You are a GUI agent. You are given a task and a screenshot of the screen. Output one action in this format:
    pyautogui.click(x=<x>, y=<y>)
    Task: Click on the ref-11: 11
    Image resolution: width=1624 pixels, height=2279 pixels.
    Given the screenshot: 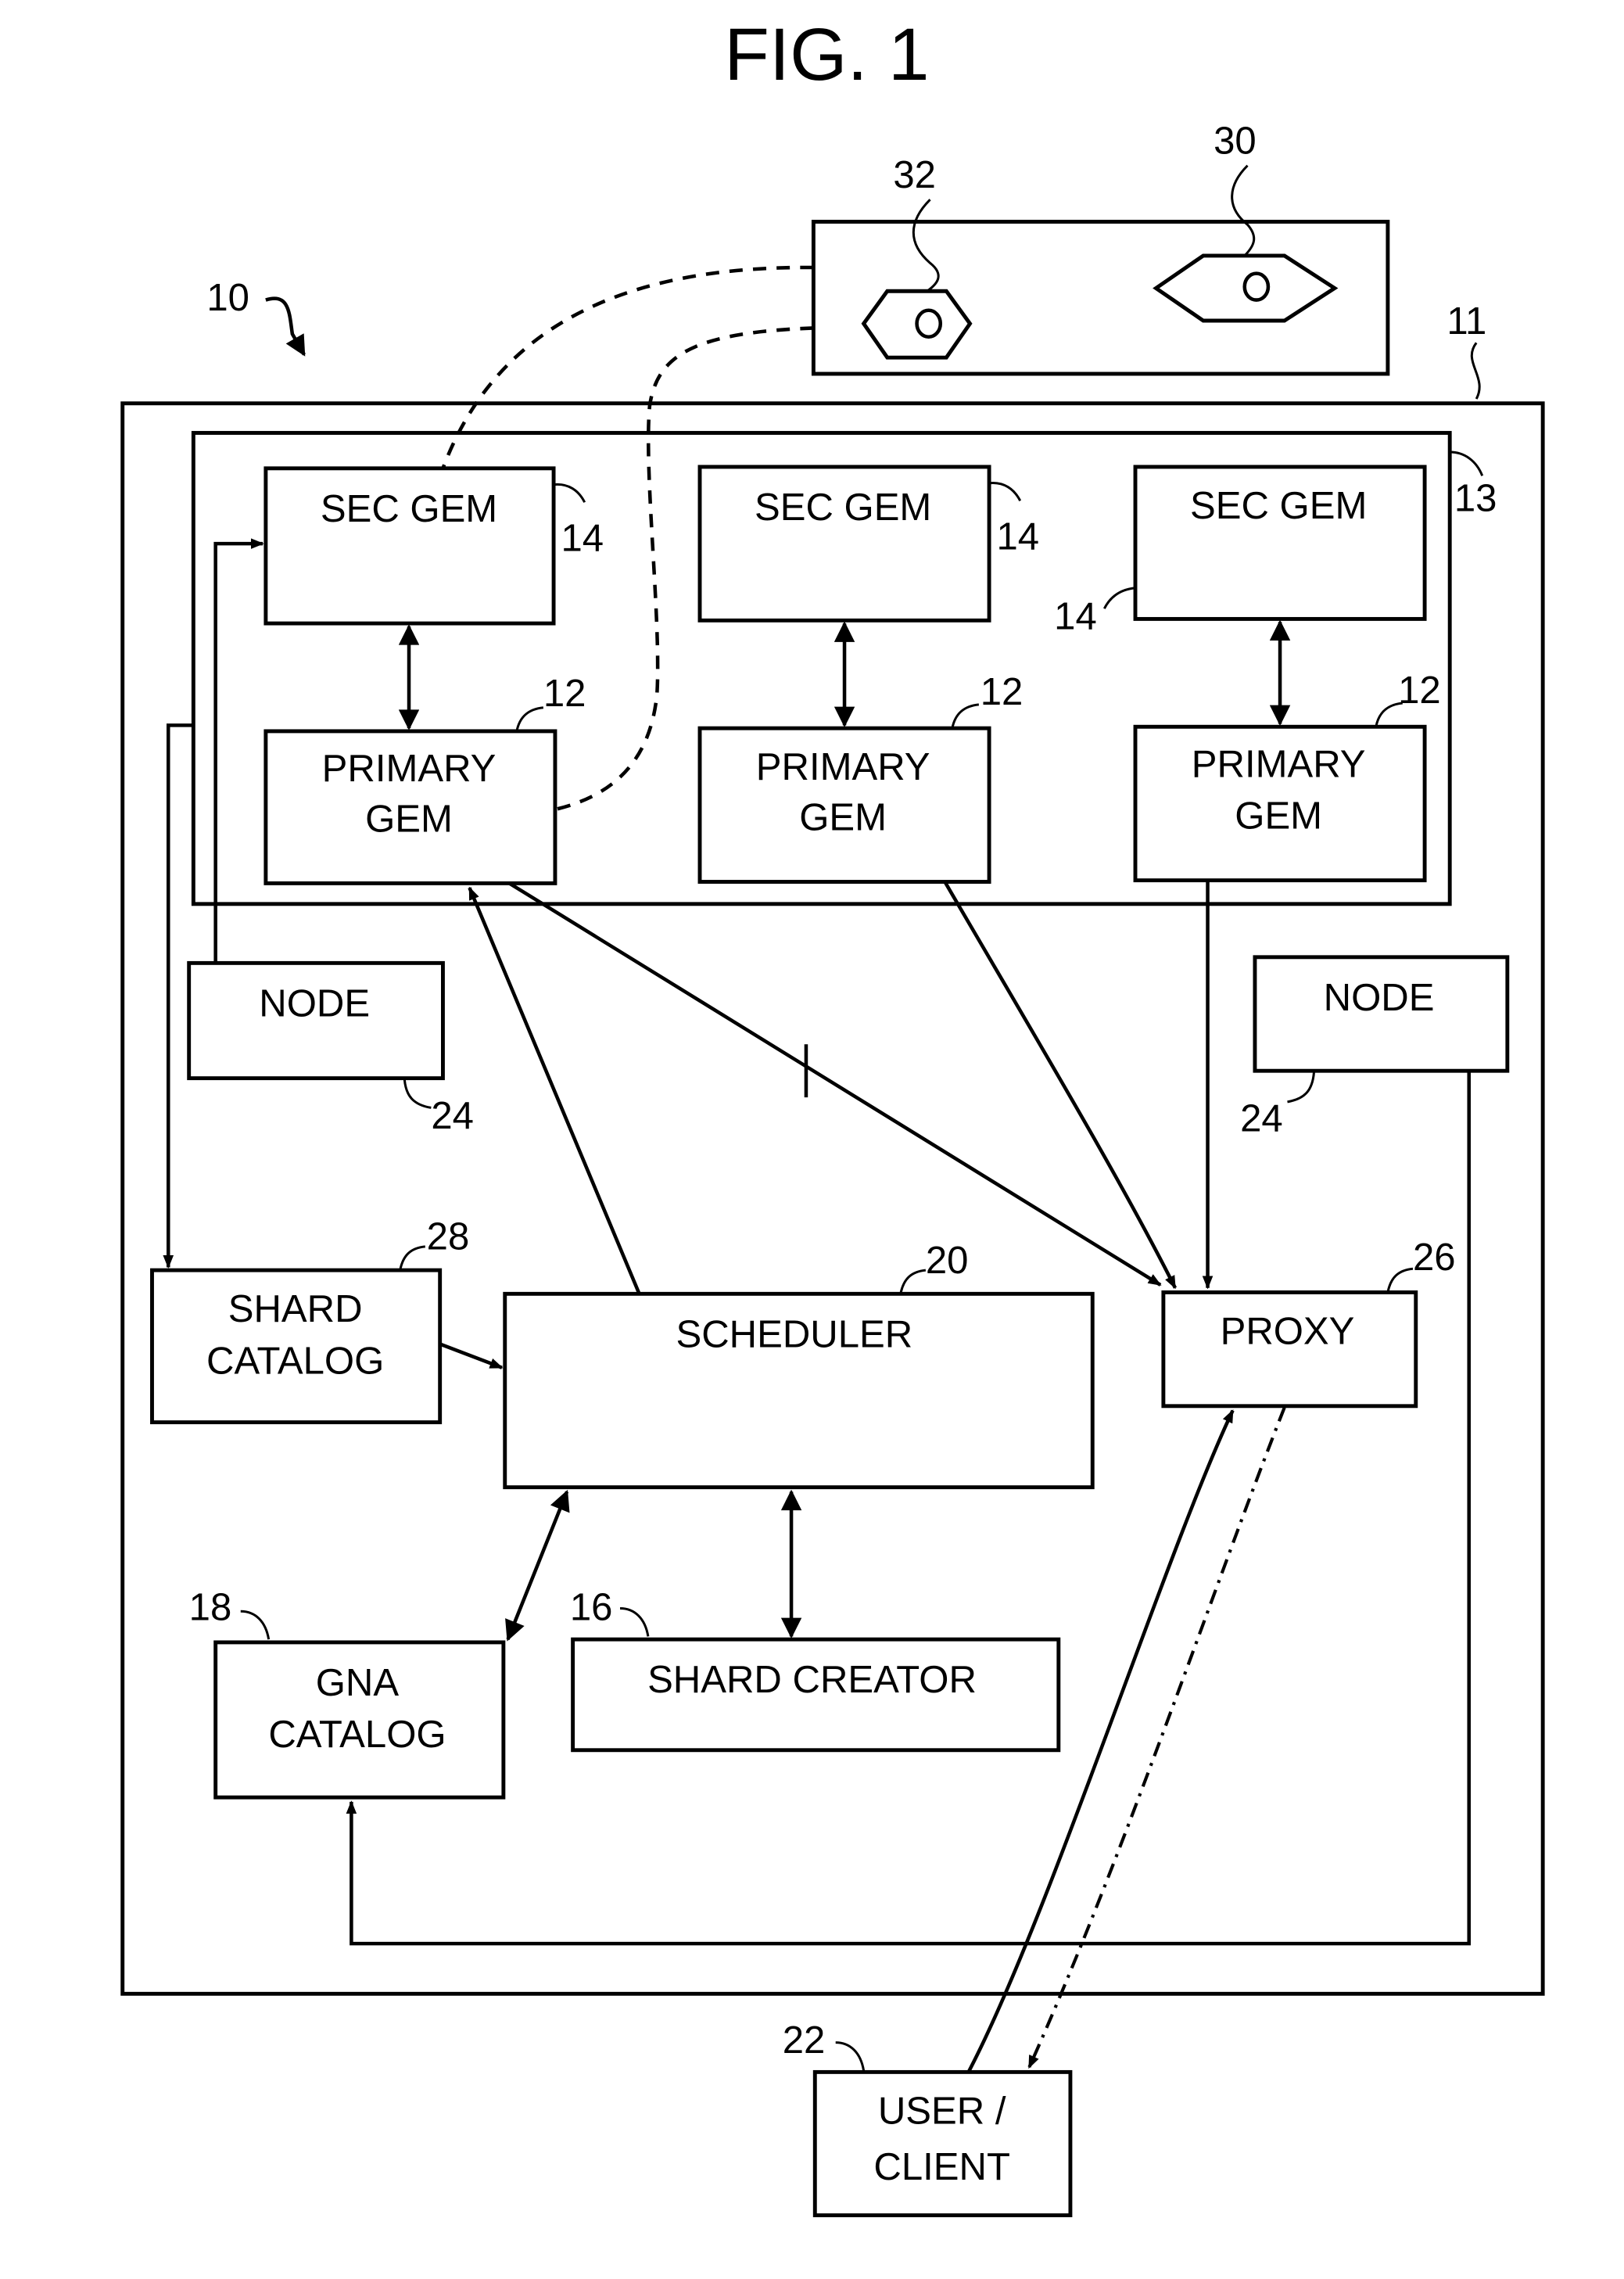 What is the action you would take?
    pyautogui.click(x=1466, y=321)
    